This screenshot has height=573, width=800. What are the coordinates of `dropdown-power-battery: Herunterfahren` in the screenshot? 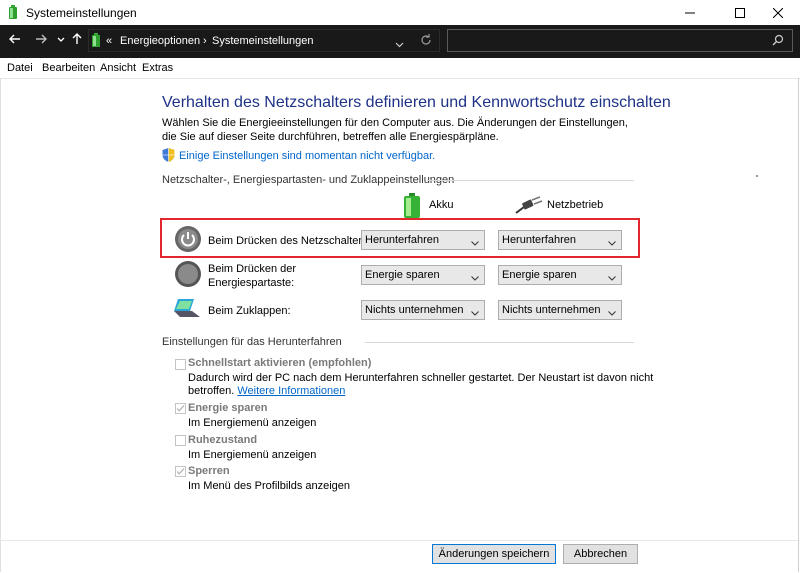 It's located at (423, 240).